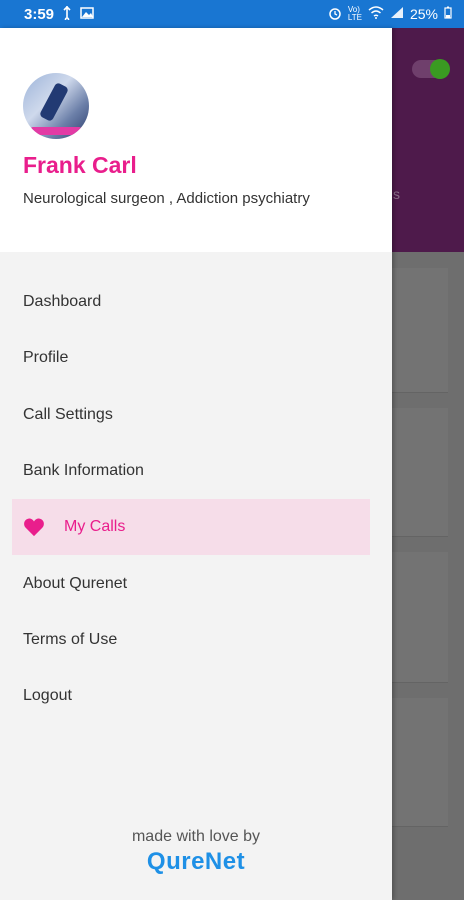 Image resolution: width=464 pixels, height=900 pixels. What do you see at coordinates (196, 583) in the screenshot?
I see `menu-item-about-qurenet: About Qurenet` at bounding box center [196, 583].